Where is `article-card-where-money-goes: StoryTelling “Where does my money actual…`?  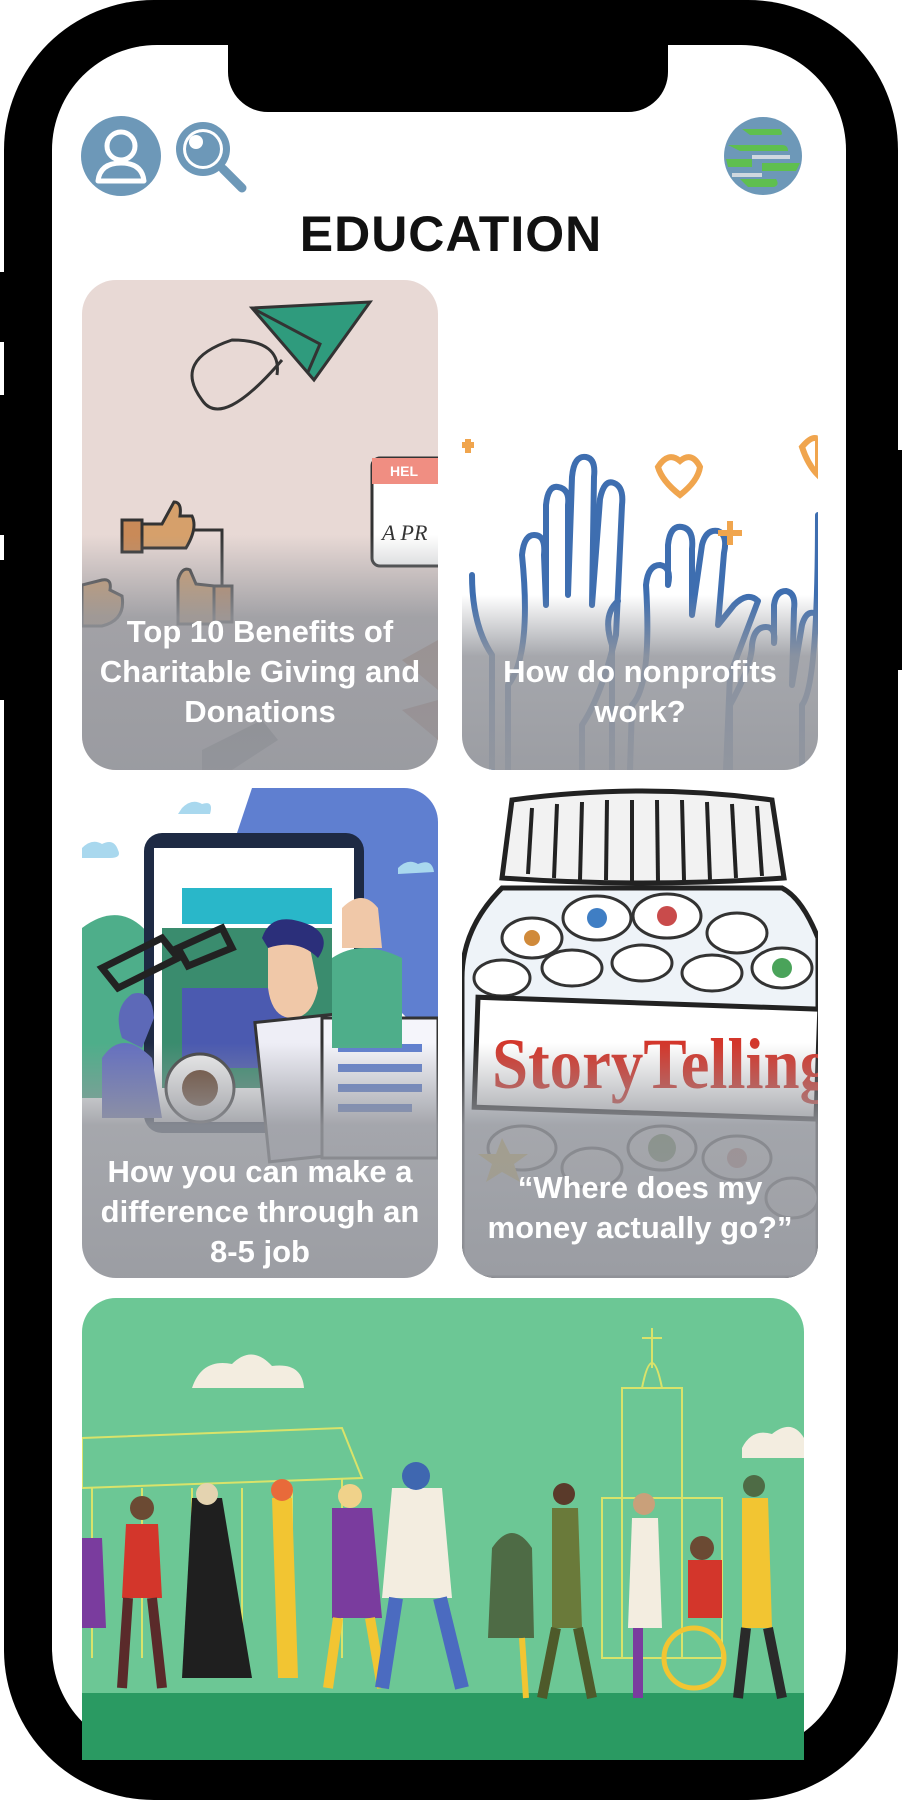
article-card-where-money-goes: StoryTelling “Where does my money actual… is located at coordinates (640, 1033).